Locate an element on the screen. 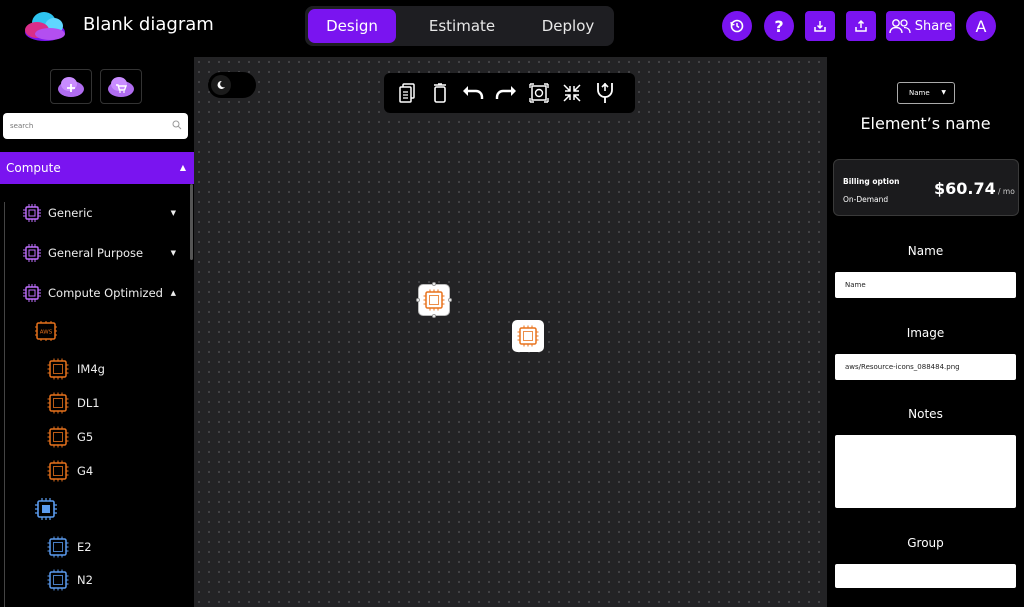  resource-dl1: DL1 is located at coordinates (73, 403).